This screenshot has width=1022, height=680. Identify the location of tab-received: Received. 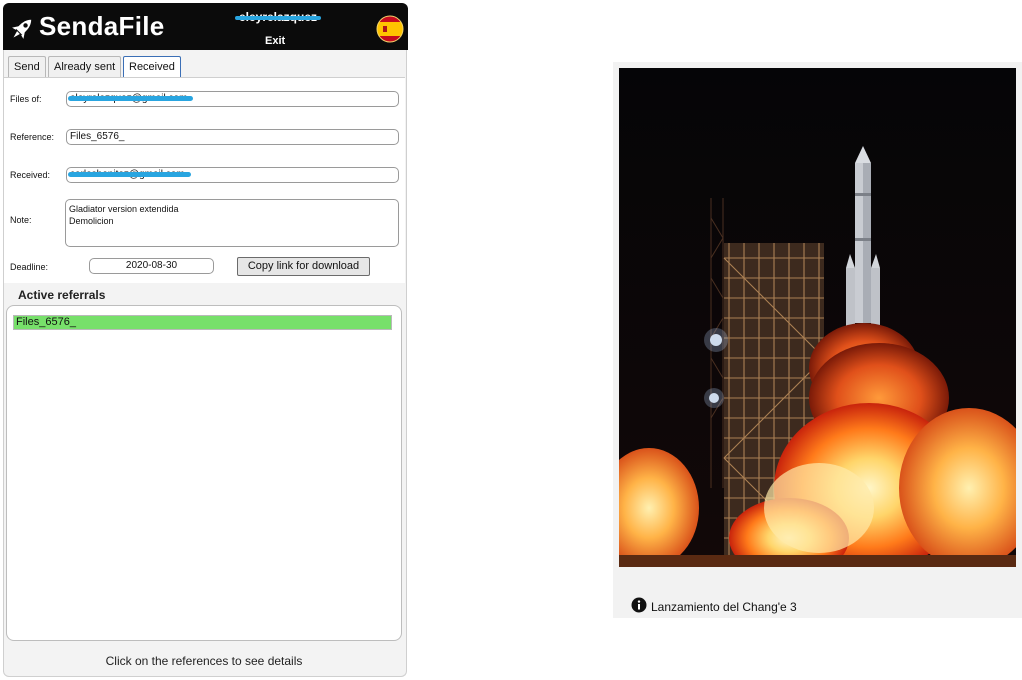
(152, 66).